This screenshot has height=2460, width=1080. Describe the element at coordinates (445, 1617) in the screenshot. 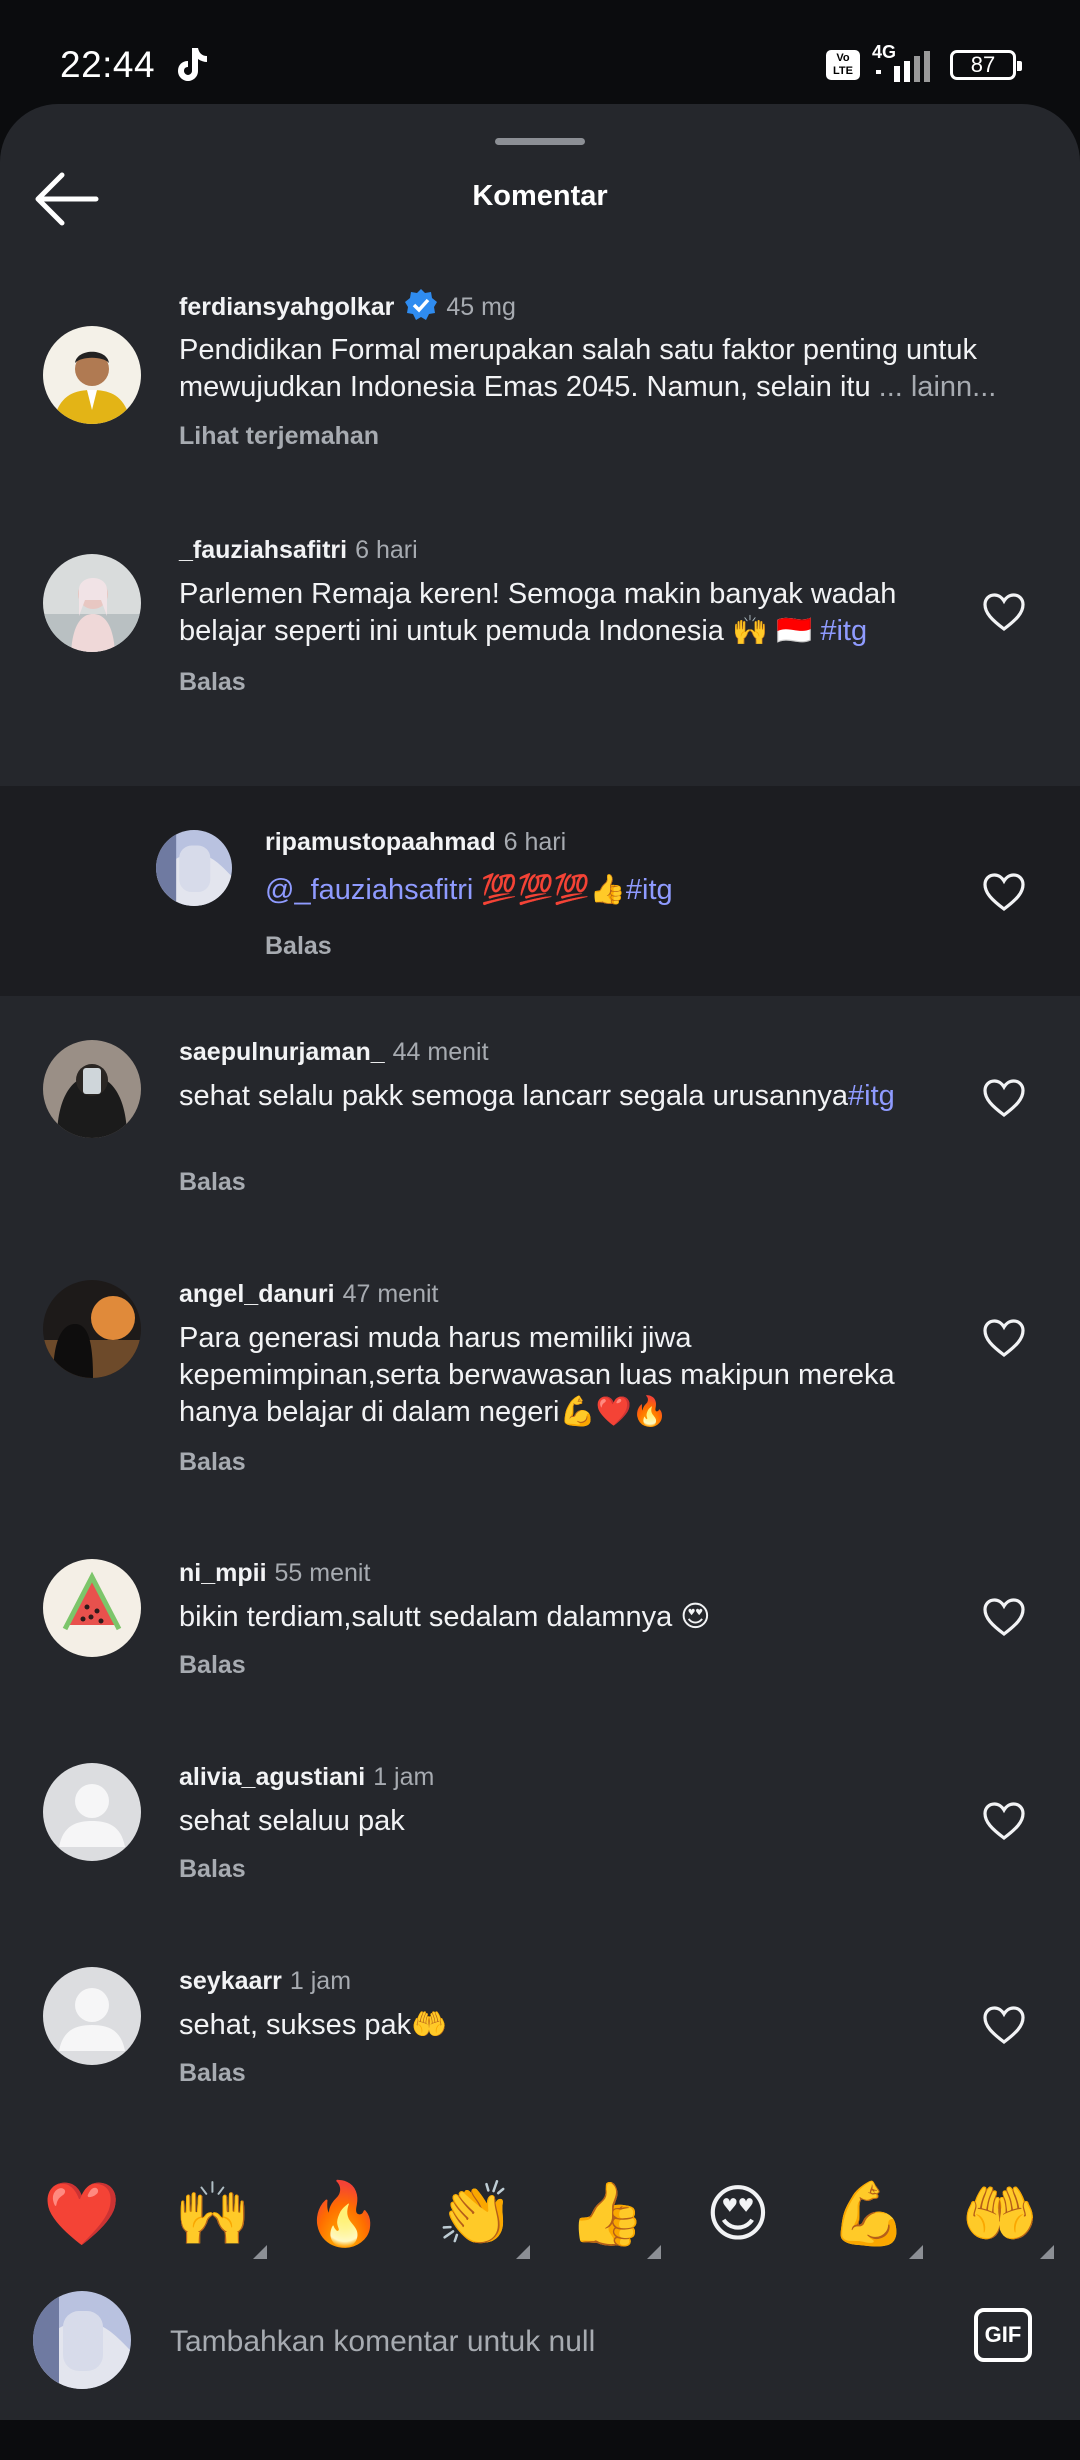

I see `comment-text: bikin terdiam,salutt sedalam dalamnya 😍` at that location.